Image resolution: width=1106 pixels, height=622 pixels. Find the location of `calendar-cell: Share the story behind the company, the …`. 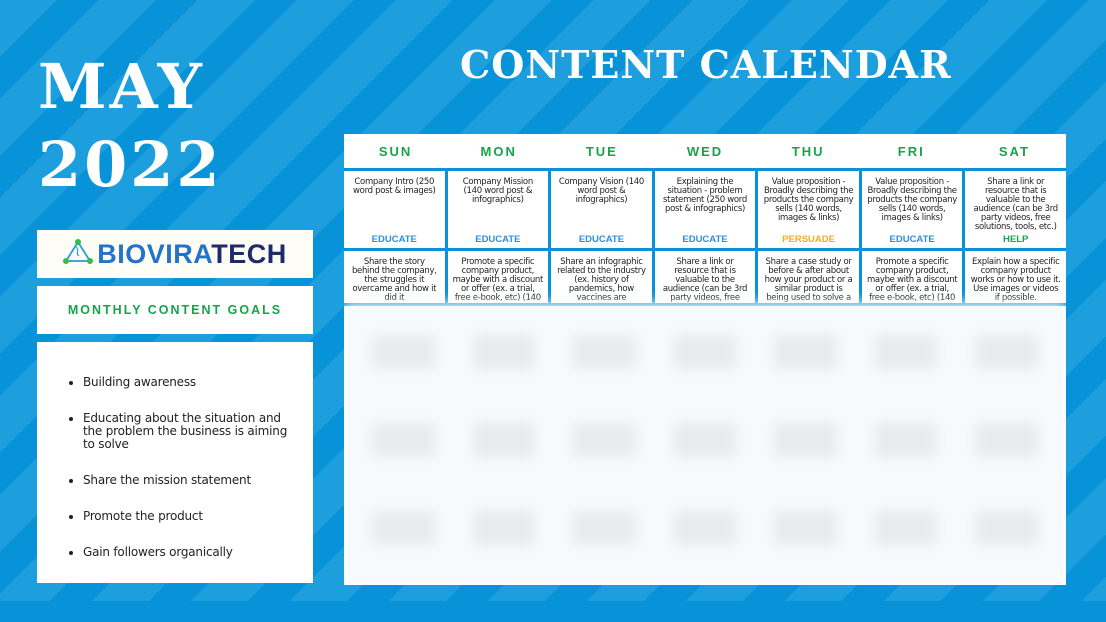

calendar-cell: Share the story behind the company, the … is located at coordinates (394, 277).